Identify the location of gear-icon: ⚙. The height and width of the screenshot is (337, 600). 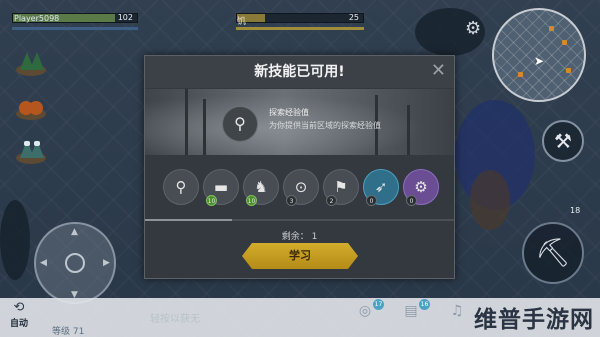
(473, 28).